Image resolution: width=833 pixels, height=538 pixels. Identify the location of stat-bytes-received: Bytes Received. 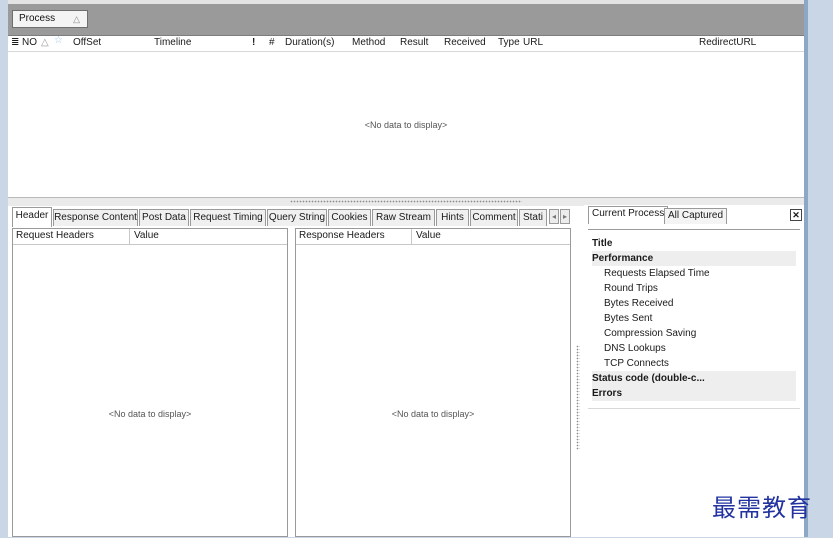
(638, 303).